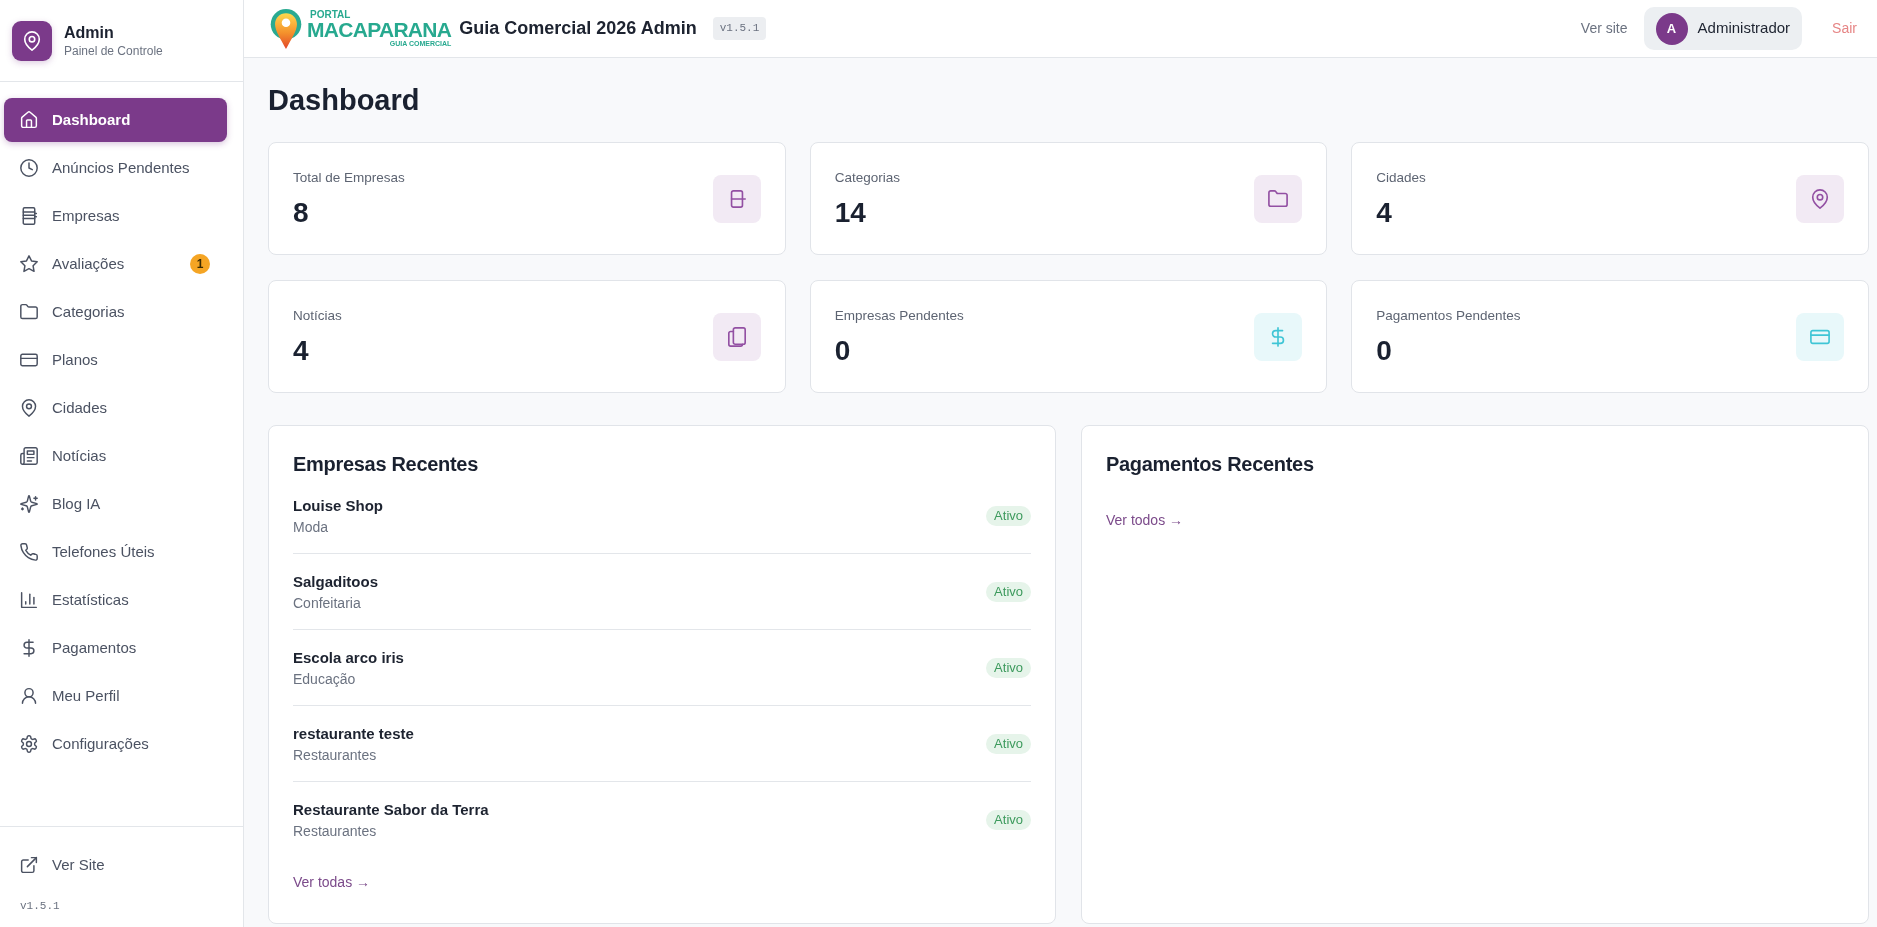  What do you see at coordinates (32, 40) in the screenshot?
I see `map-pin-logo-icon` at bounding box center [32, 40].